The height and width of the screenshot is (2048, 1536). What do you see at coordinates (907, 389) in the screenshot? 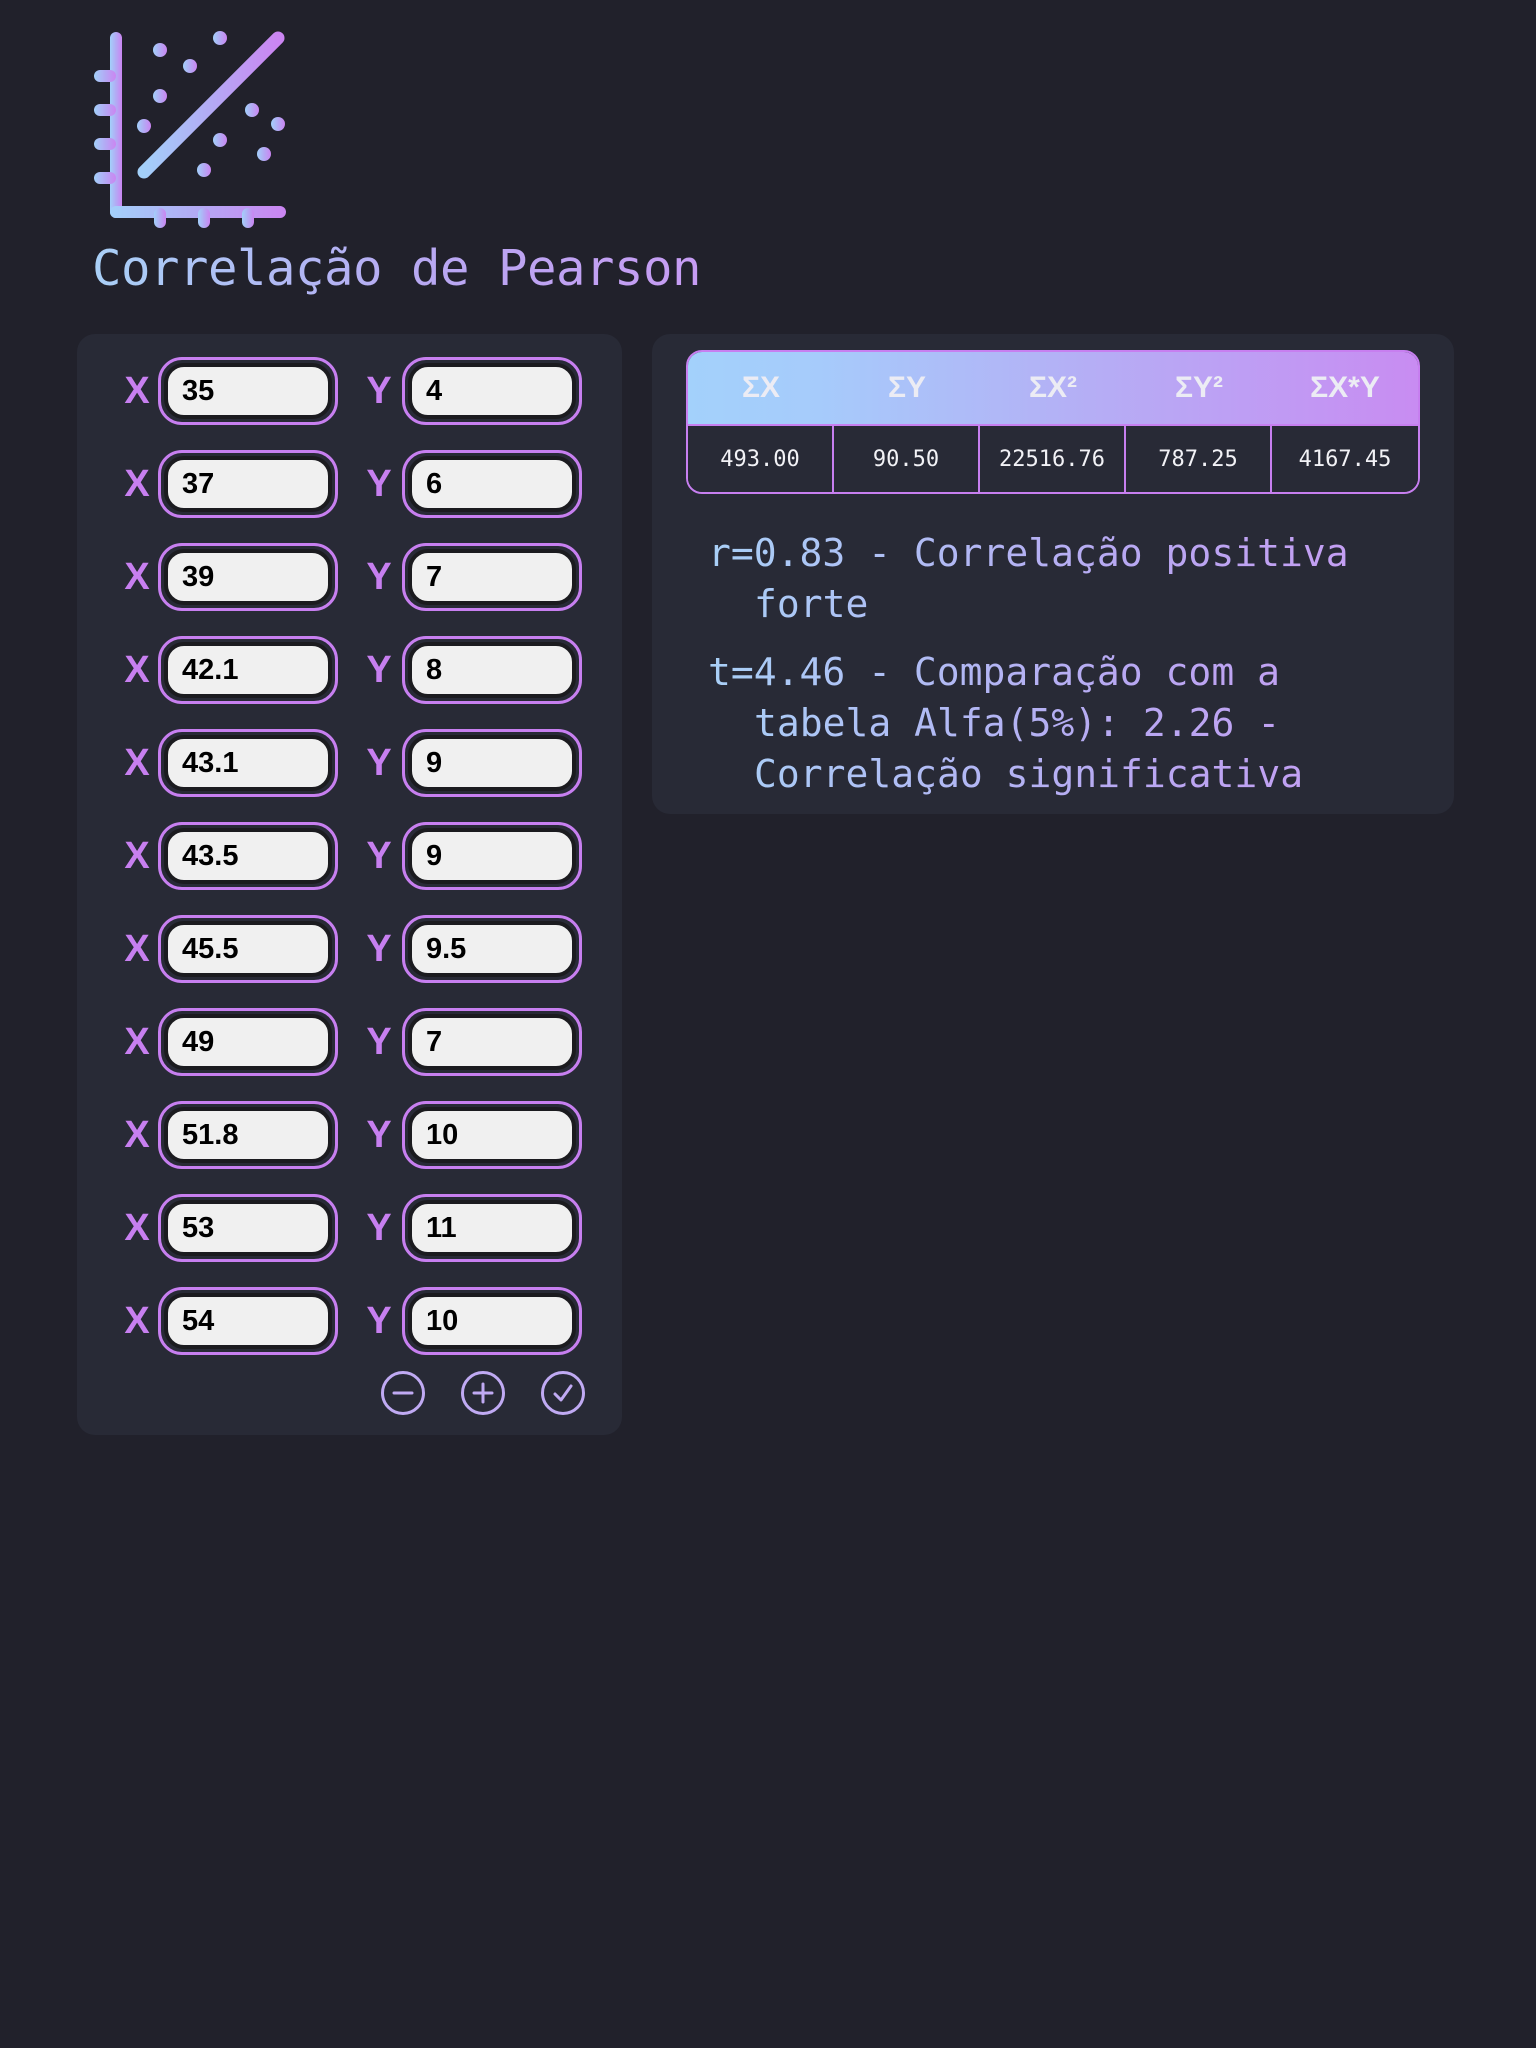
I see `sum-y-header: ΣY` at bounding box center [907, 389].